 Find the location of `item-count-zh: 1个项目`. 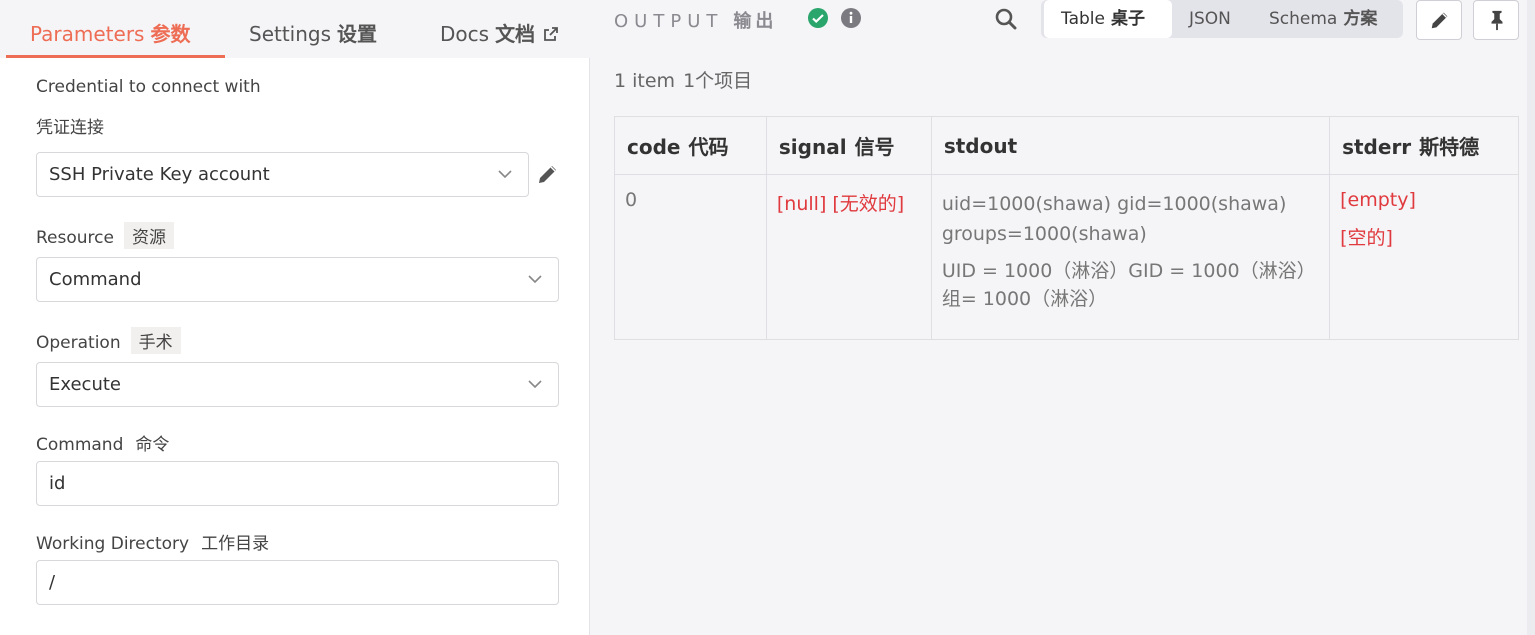

item-count-zh: 1个项目 is located at coordinates (718, 81).